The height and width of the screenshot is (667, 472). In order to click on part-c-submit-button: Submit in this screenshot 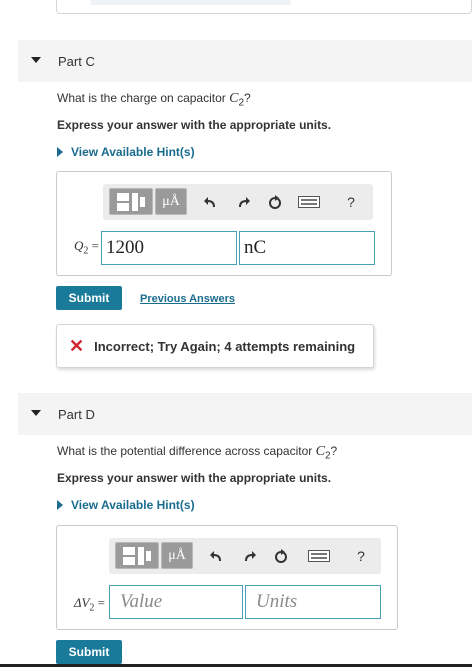, I will do `click(89, 298)`.